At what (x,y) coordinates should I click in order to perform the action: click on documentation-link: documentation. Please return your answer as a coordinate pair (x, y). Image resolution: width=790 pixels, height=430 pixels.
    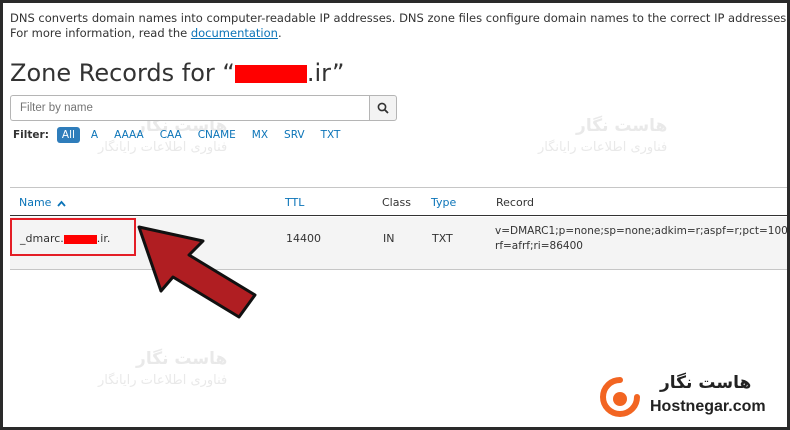
    Looking at the image, I should click on (234, 33).